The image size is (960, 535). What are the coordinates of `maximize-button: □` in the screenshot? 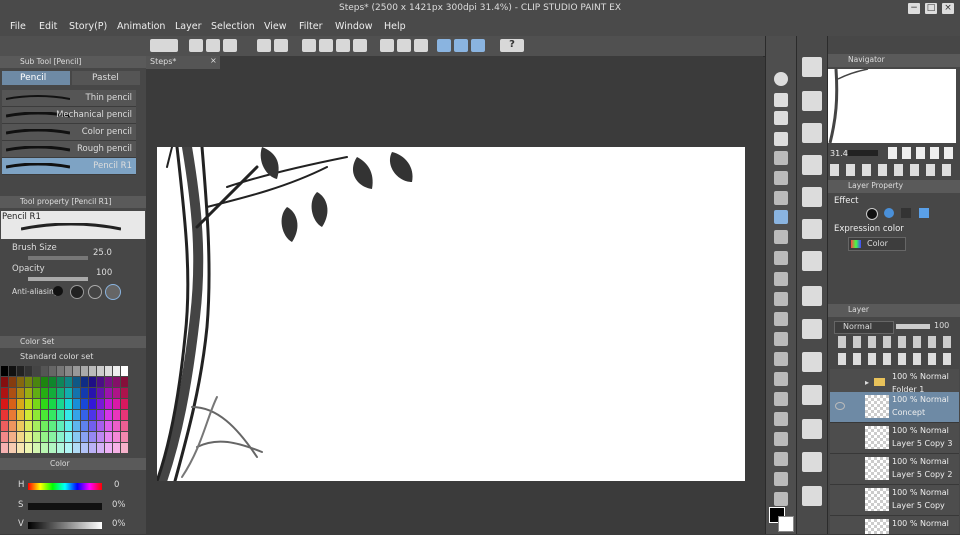 It's located at (931, 8).